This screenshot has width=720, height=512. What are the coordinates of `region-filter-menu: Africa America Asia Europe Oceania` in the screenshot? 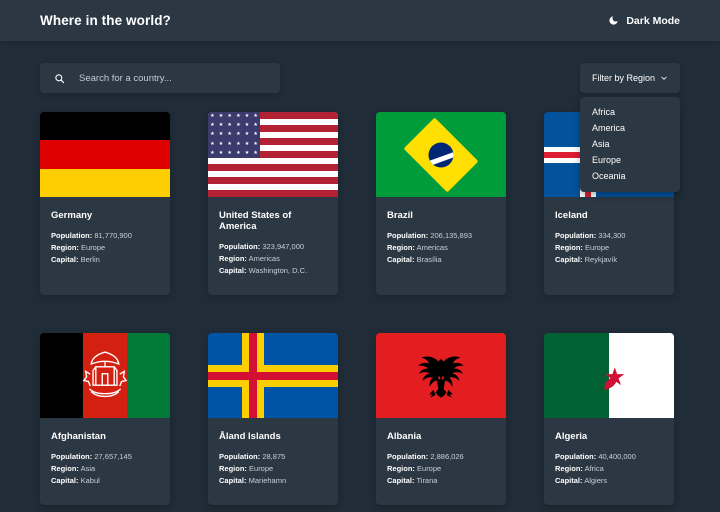 It's located at (630, 144).